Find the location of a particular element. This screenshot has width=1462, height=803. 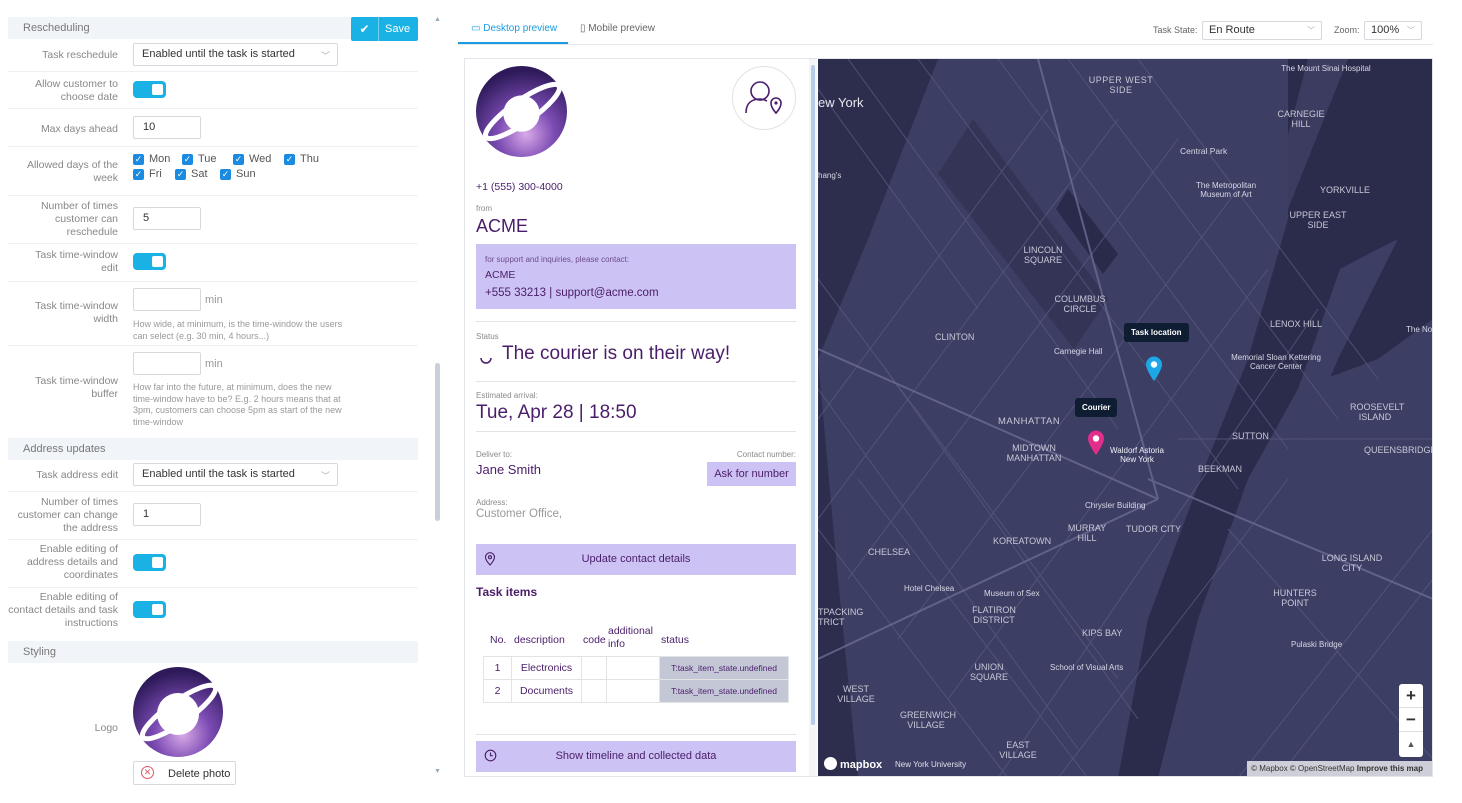

column-header: No. is located at coordinates (498, 640).